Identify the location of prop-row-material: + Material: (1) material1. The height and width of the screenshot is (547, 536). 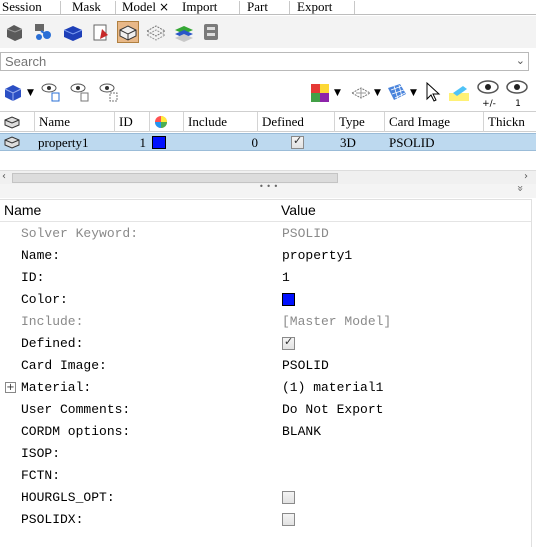
(265, 388).